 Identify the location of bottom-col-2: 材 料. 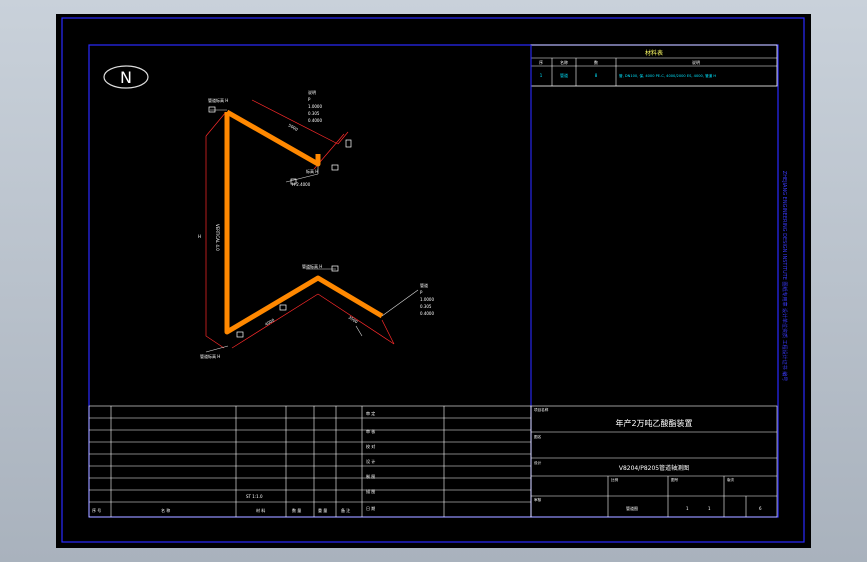
(260, 510).